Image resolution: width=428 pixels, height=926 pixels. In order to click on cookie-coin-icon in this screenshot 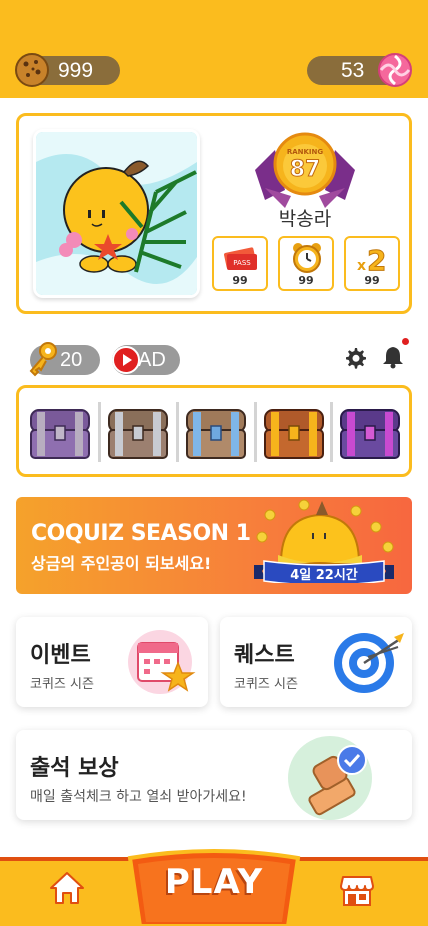, I will do `click(32, 70)`.